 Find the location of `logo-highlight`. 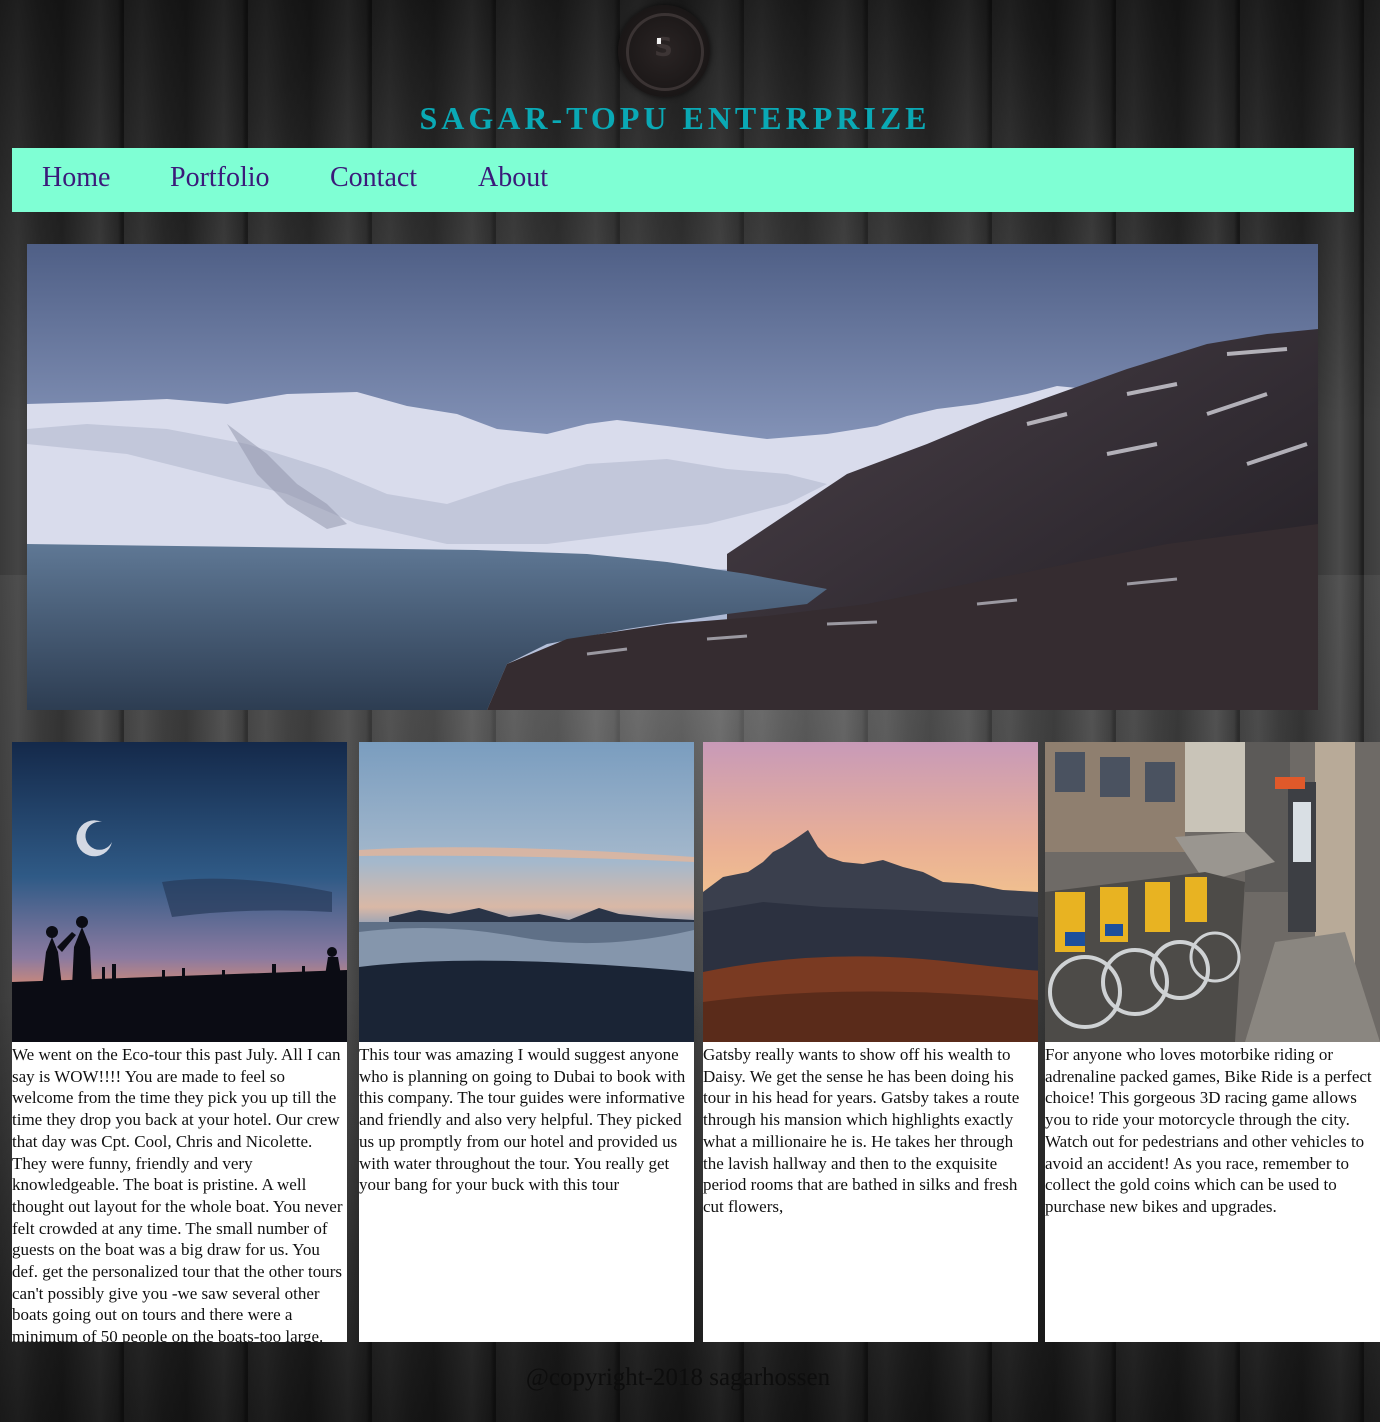

logo-highlight is located at coordinates (659, 41).